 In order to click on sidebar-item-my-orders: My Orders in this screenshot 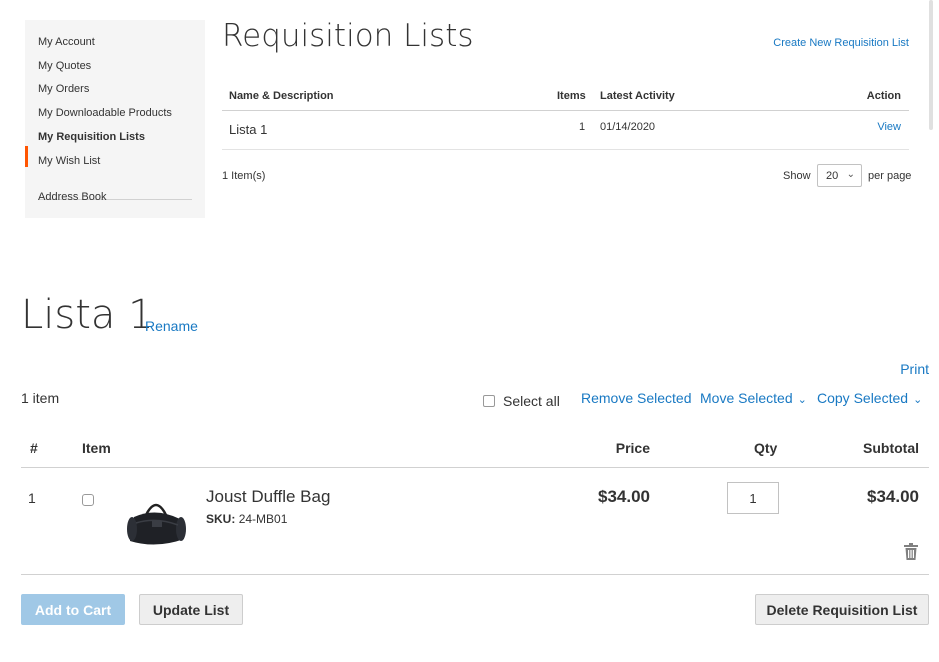, I will do `click(63, 89)`.